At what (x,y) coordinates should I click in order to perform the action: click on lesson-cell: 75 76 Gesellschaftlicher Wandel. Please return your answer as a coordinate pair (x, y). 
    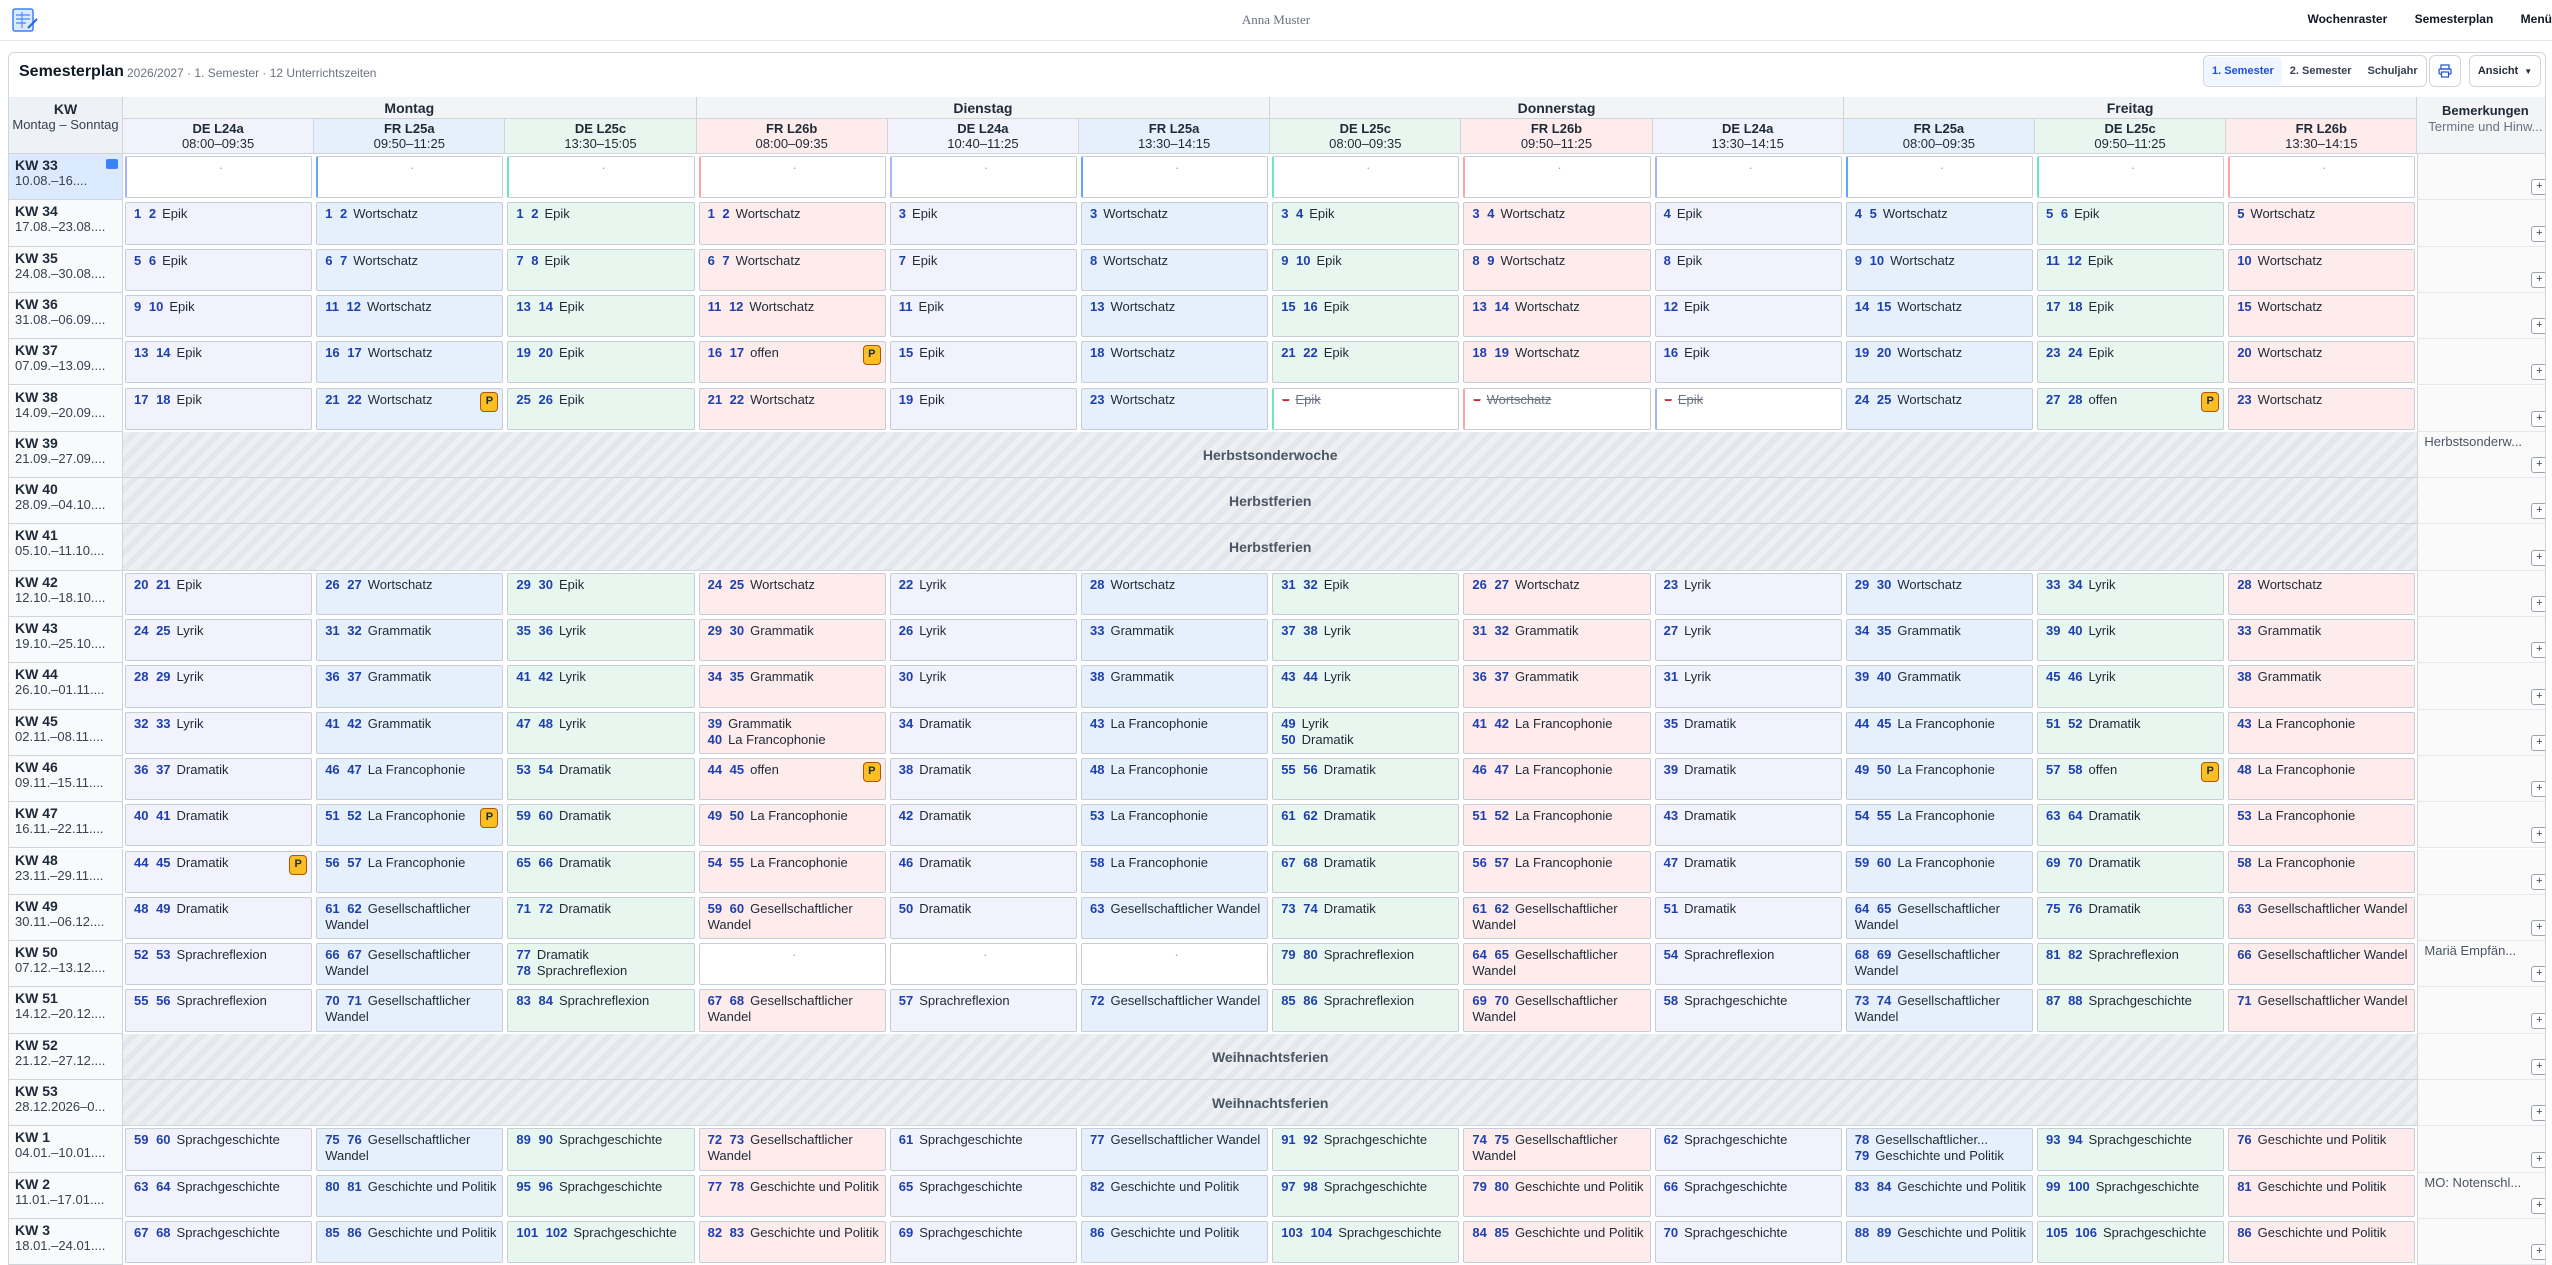
    Looking at the image, I should click on (410, 1149).